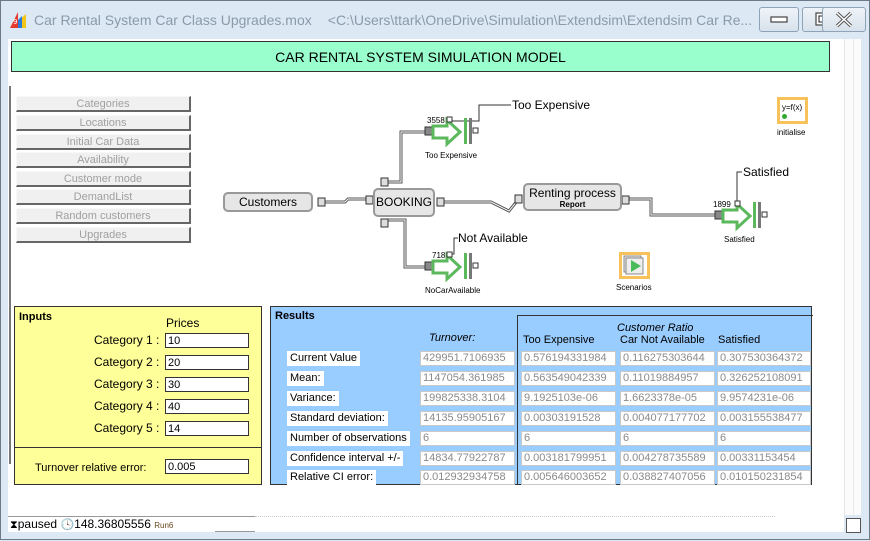 This screenshot has height=541, width=870. Describe the element at coordinates (183, 323) in the screenshot. I see `prices-header: Prices` at that location.